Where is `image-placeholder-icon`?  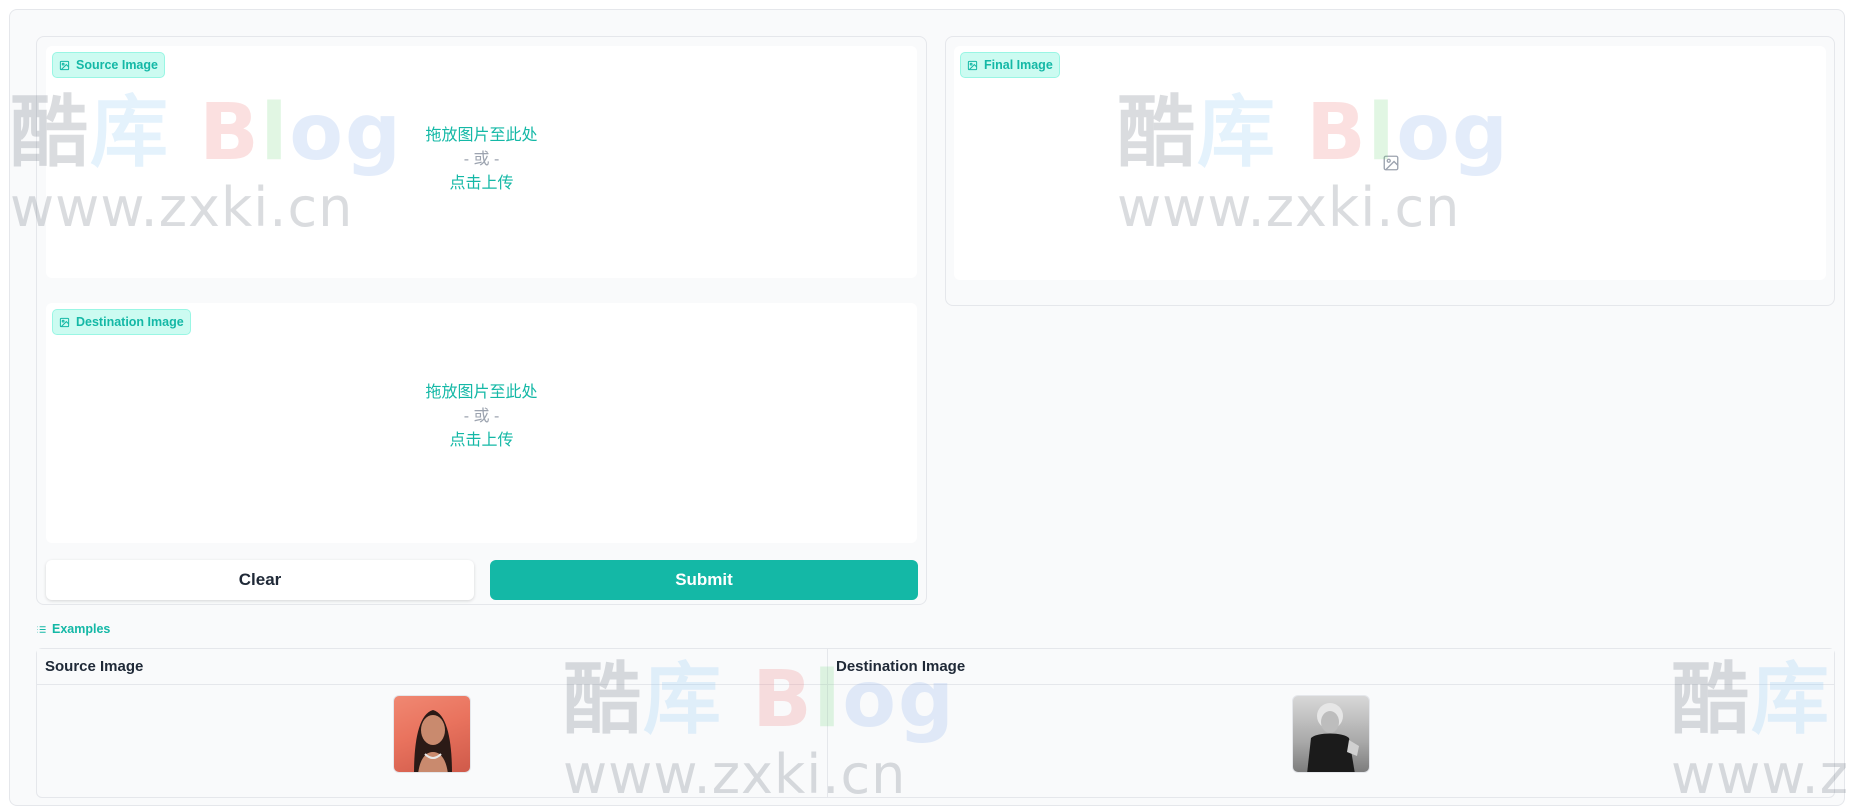
image-placeholder-icon is located at coordinates (1391, 163).